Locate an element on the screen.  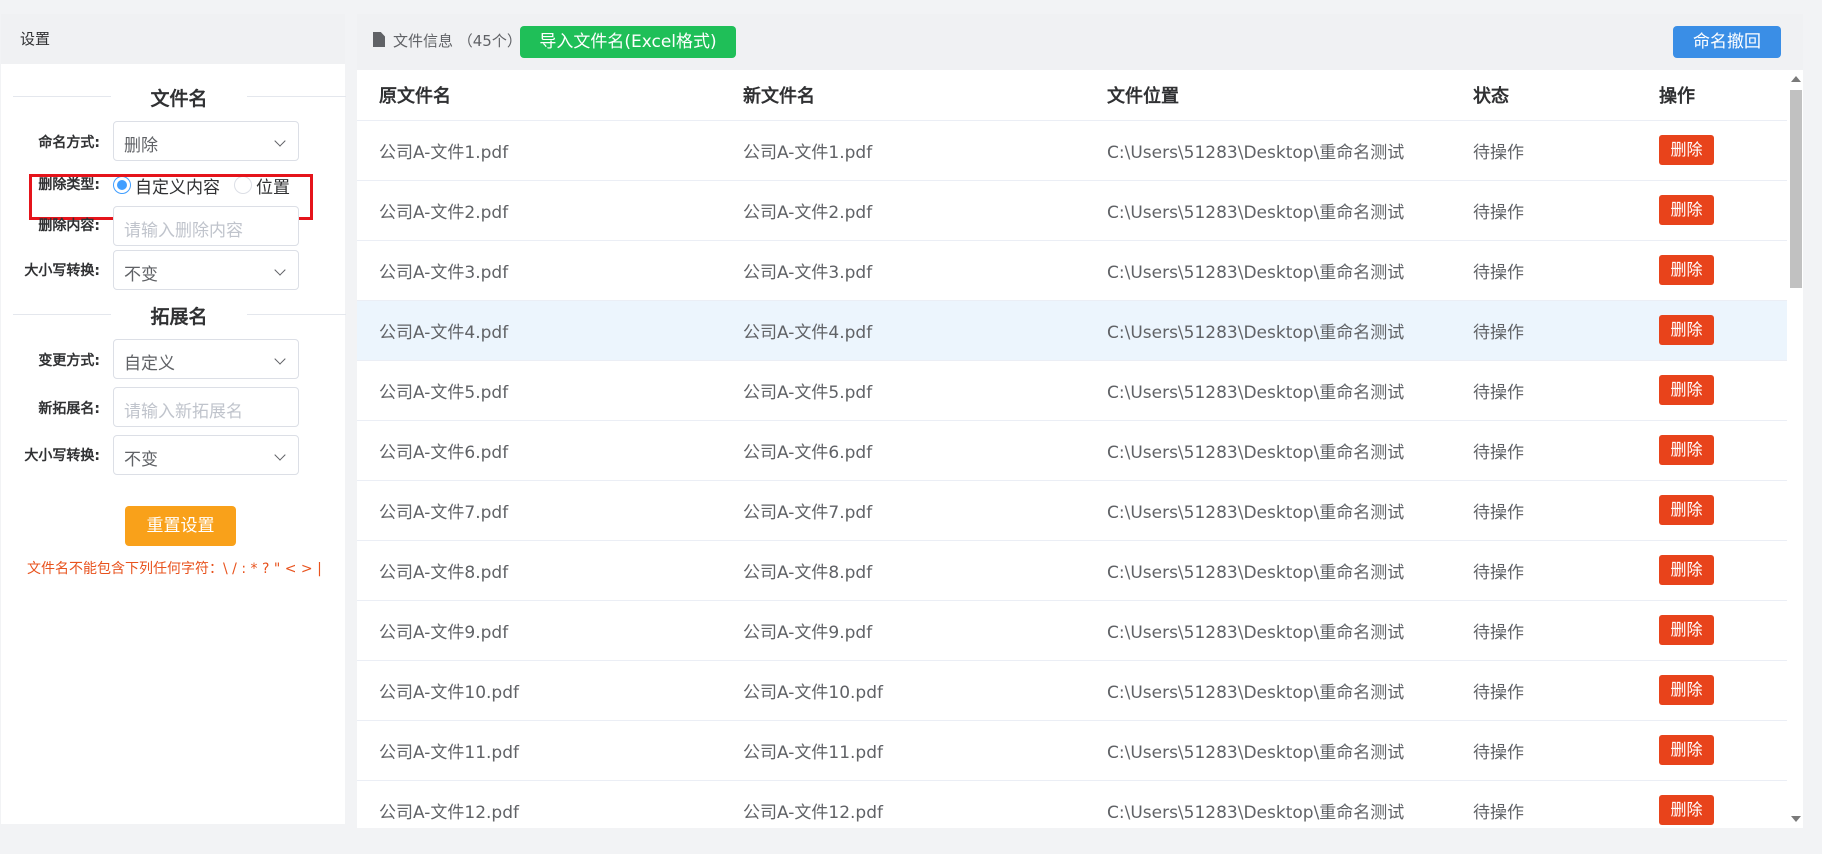
vertical-scrollbar is located at coordinates (1795, 449).